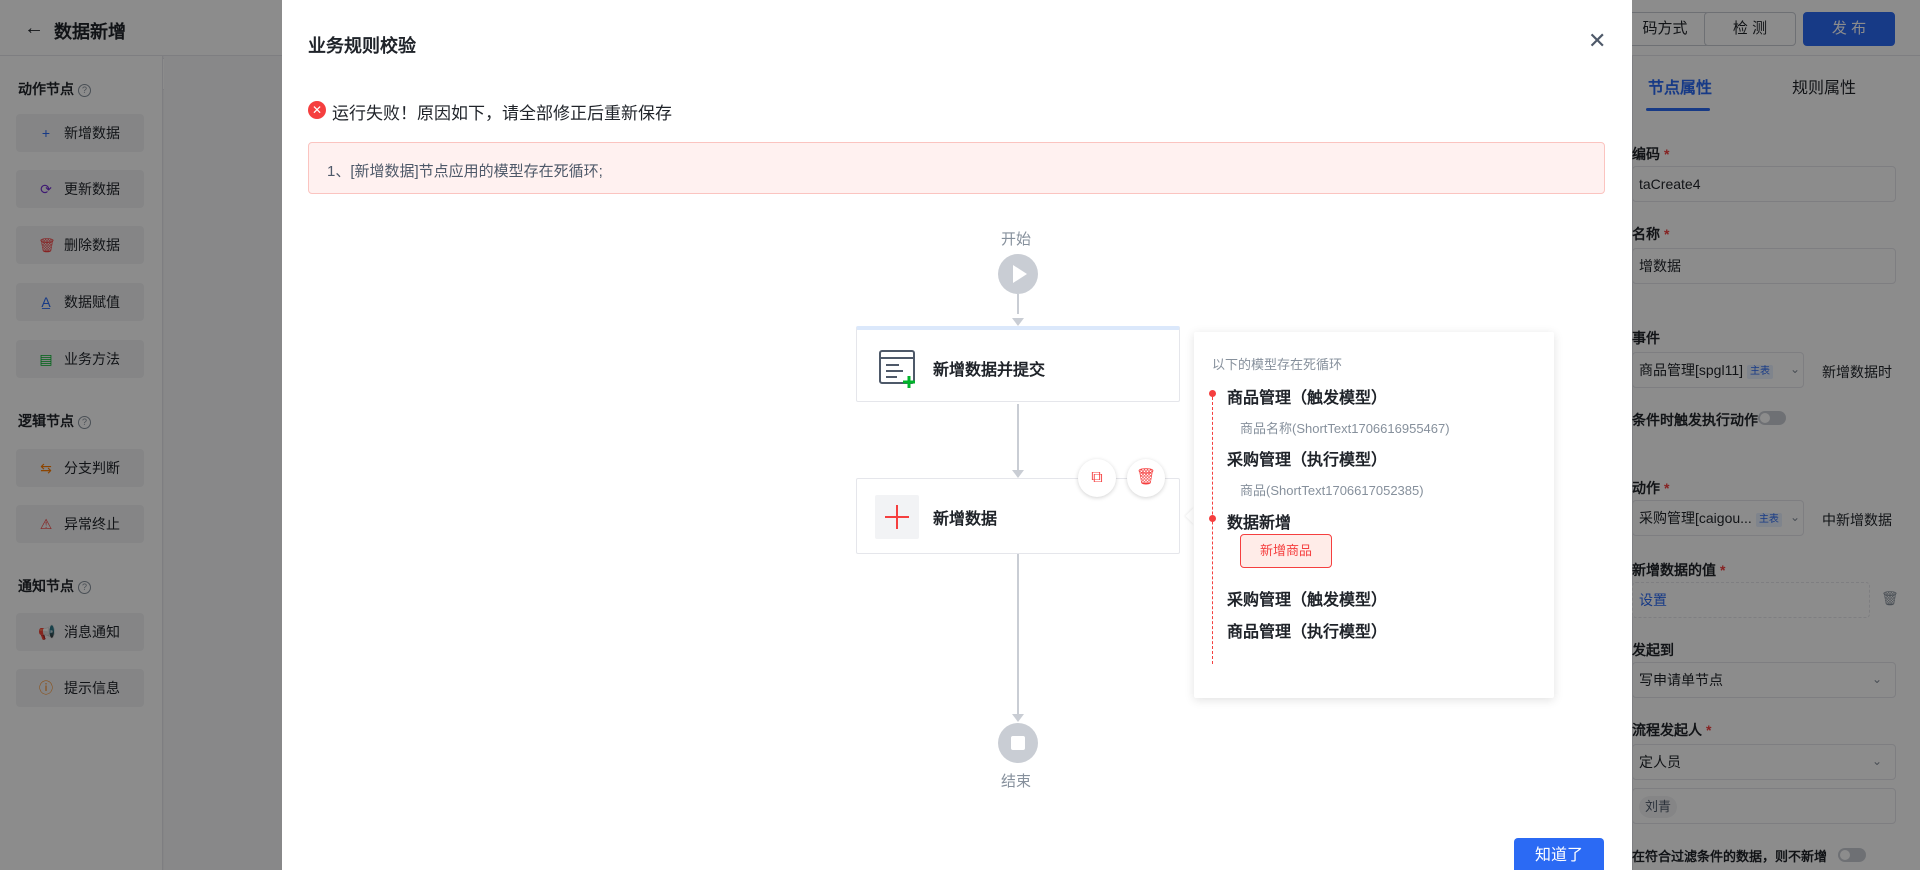 The height and width of the screenshot is (870, 1920). What do you see at coordinates (897, 369) in the screenshot?
I see `form-add-icon` at bounding box center [897, 369].